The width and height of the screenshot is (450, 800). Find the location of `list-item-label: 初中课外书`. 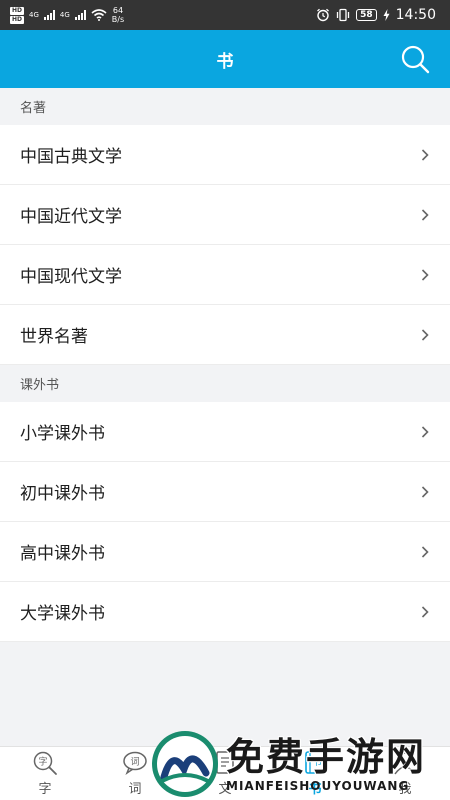

list-item-label: 初中课外书 is located at coordinates (62, 494).